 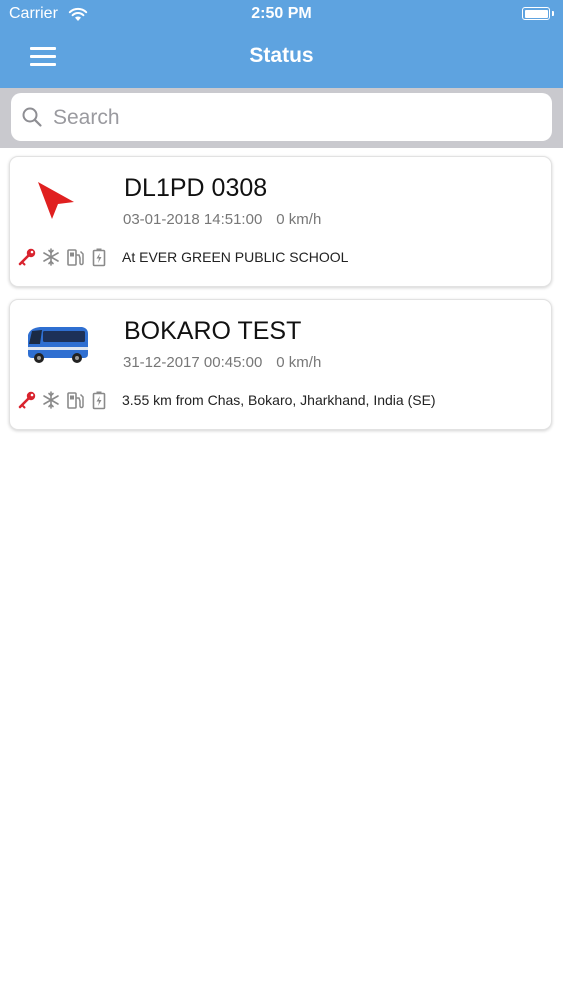 What do you see at coordinates (298, 118) in the screenshot?
I see `search-input` at bounding box center [298, 118].